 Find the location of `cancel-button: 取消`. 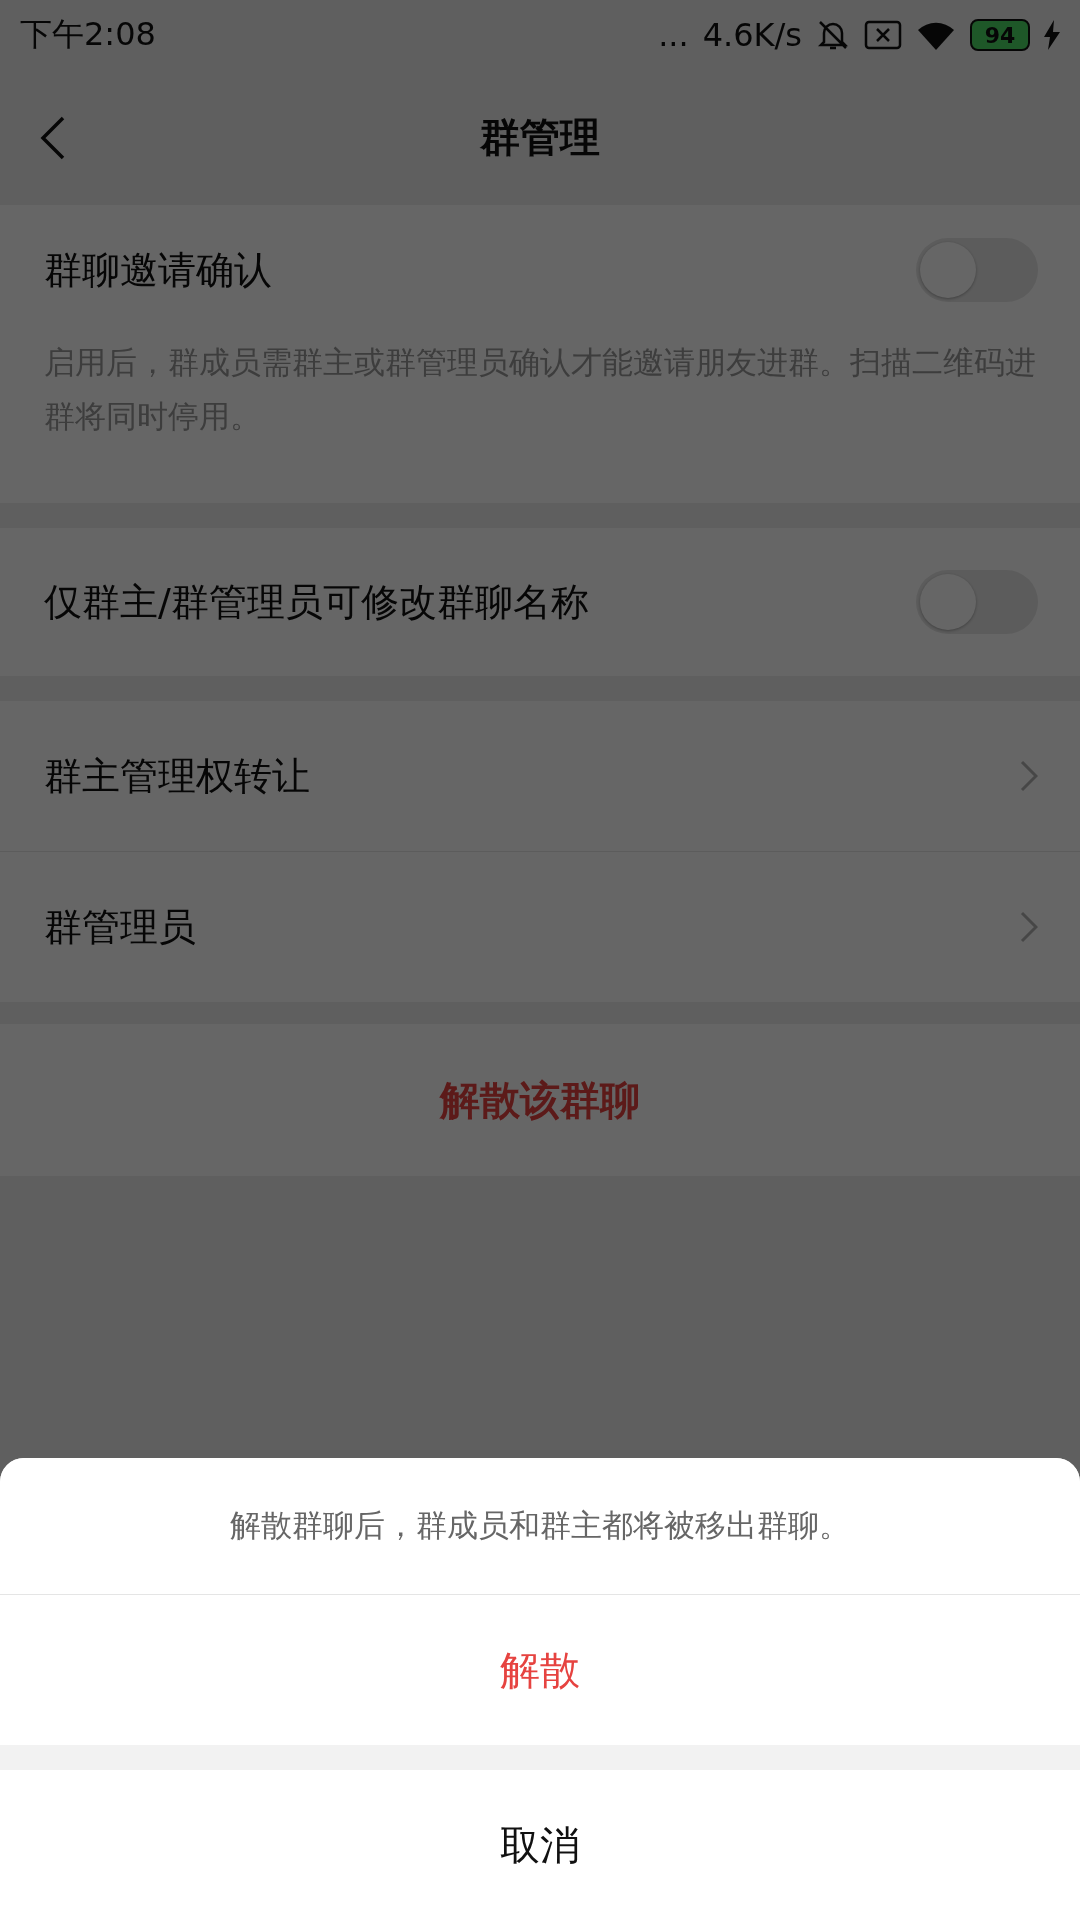

cancel-button: 取消 is located at coordinates (540, 1845).